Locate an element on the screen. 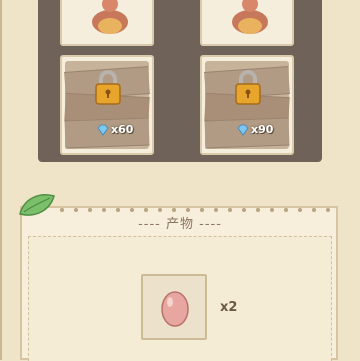 The width and height of the screenshot is (360, 361). locked-slot-2: x90 is located at coordinates (247, 105).